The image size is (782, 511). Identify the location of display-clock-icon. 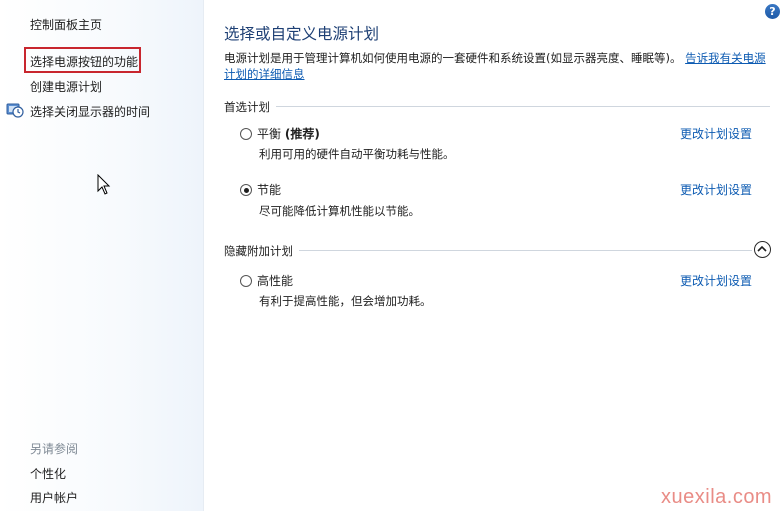
(15, 110).